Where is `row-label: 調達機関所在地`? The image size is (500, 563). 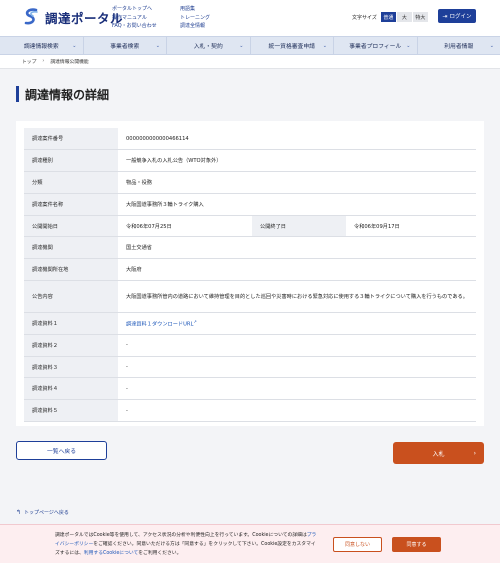
row-label: 調達機関所在地 is located at coordinates (71, 270).